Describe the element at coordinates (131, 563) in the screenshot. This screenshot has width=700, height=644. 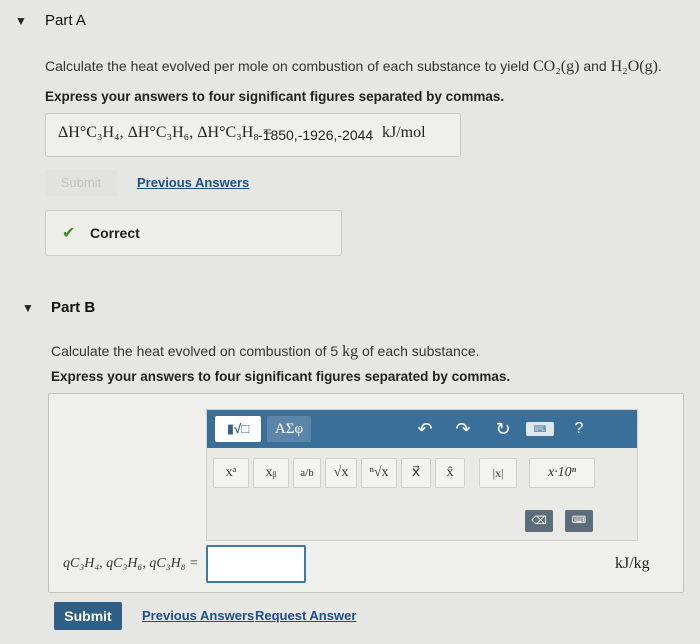
I see `part-b-answer-variables: qC₃H₄, qC₃H₆, qC₃H₈ =` at that location.